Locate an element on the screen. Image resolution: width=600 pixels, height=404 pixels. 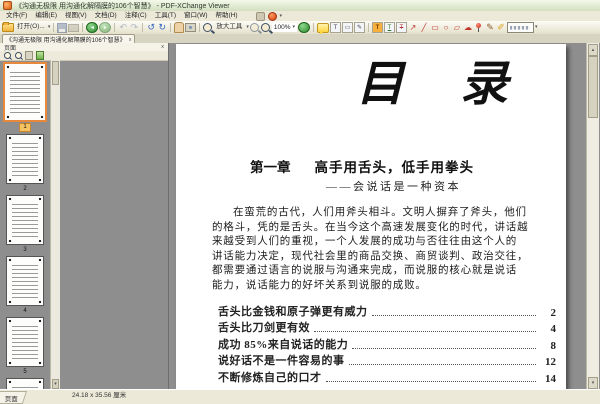
toc-entry: 不断修炼自己的口才 14 is located at coordinates (387, 376).